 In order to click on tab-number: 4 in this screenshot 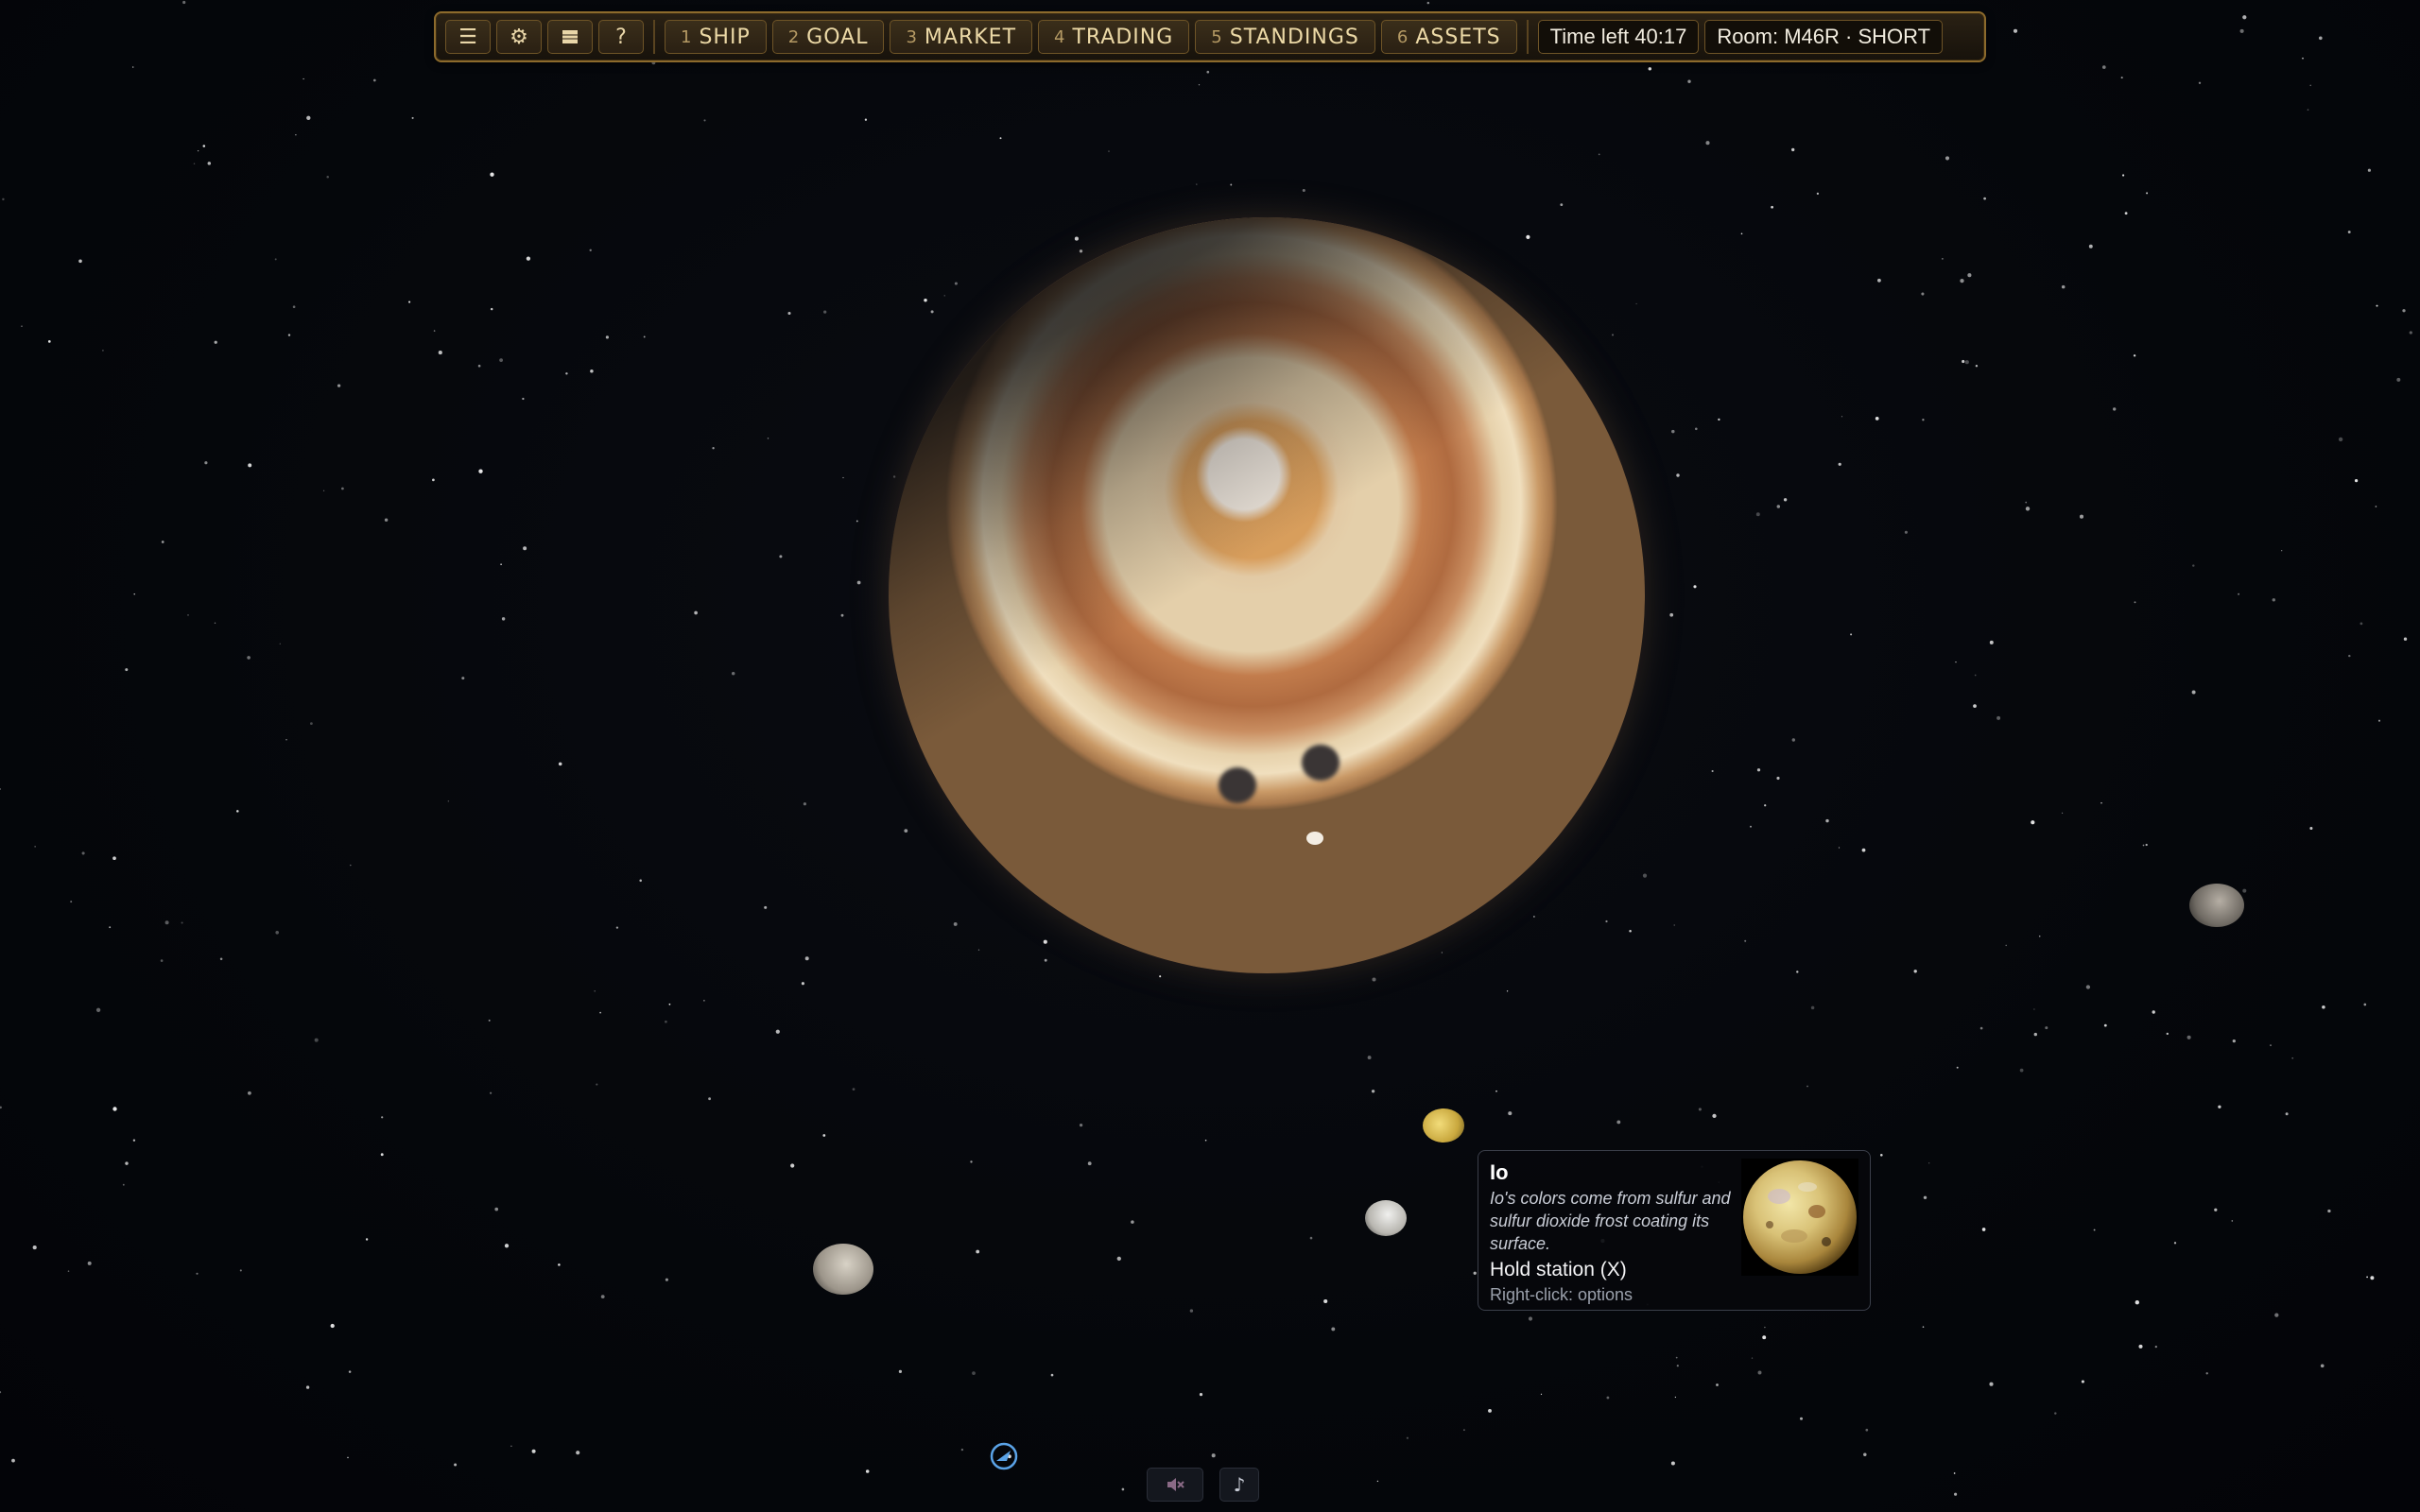, I will do `click(1060, 36)`.